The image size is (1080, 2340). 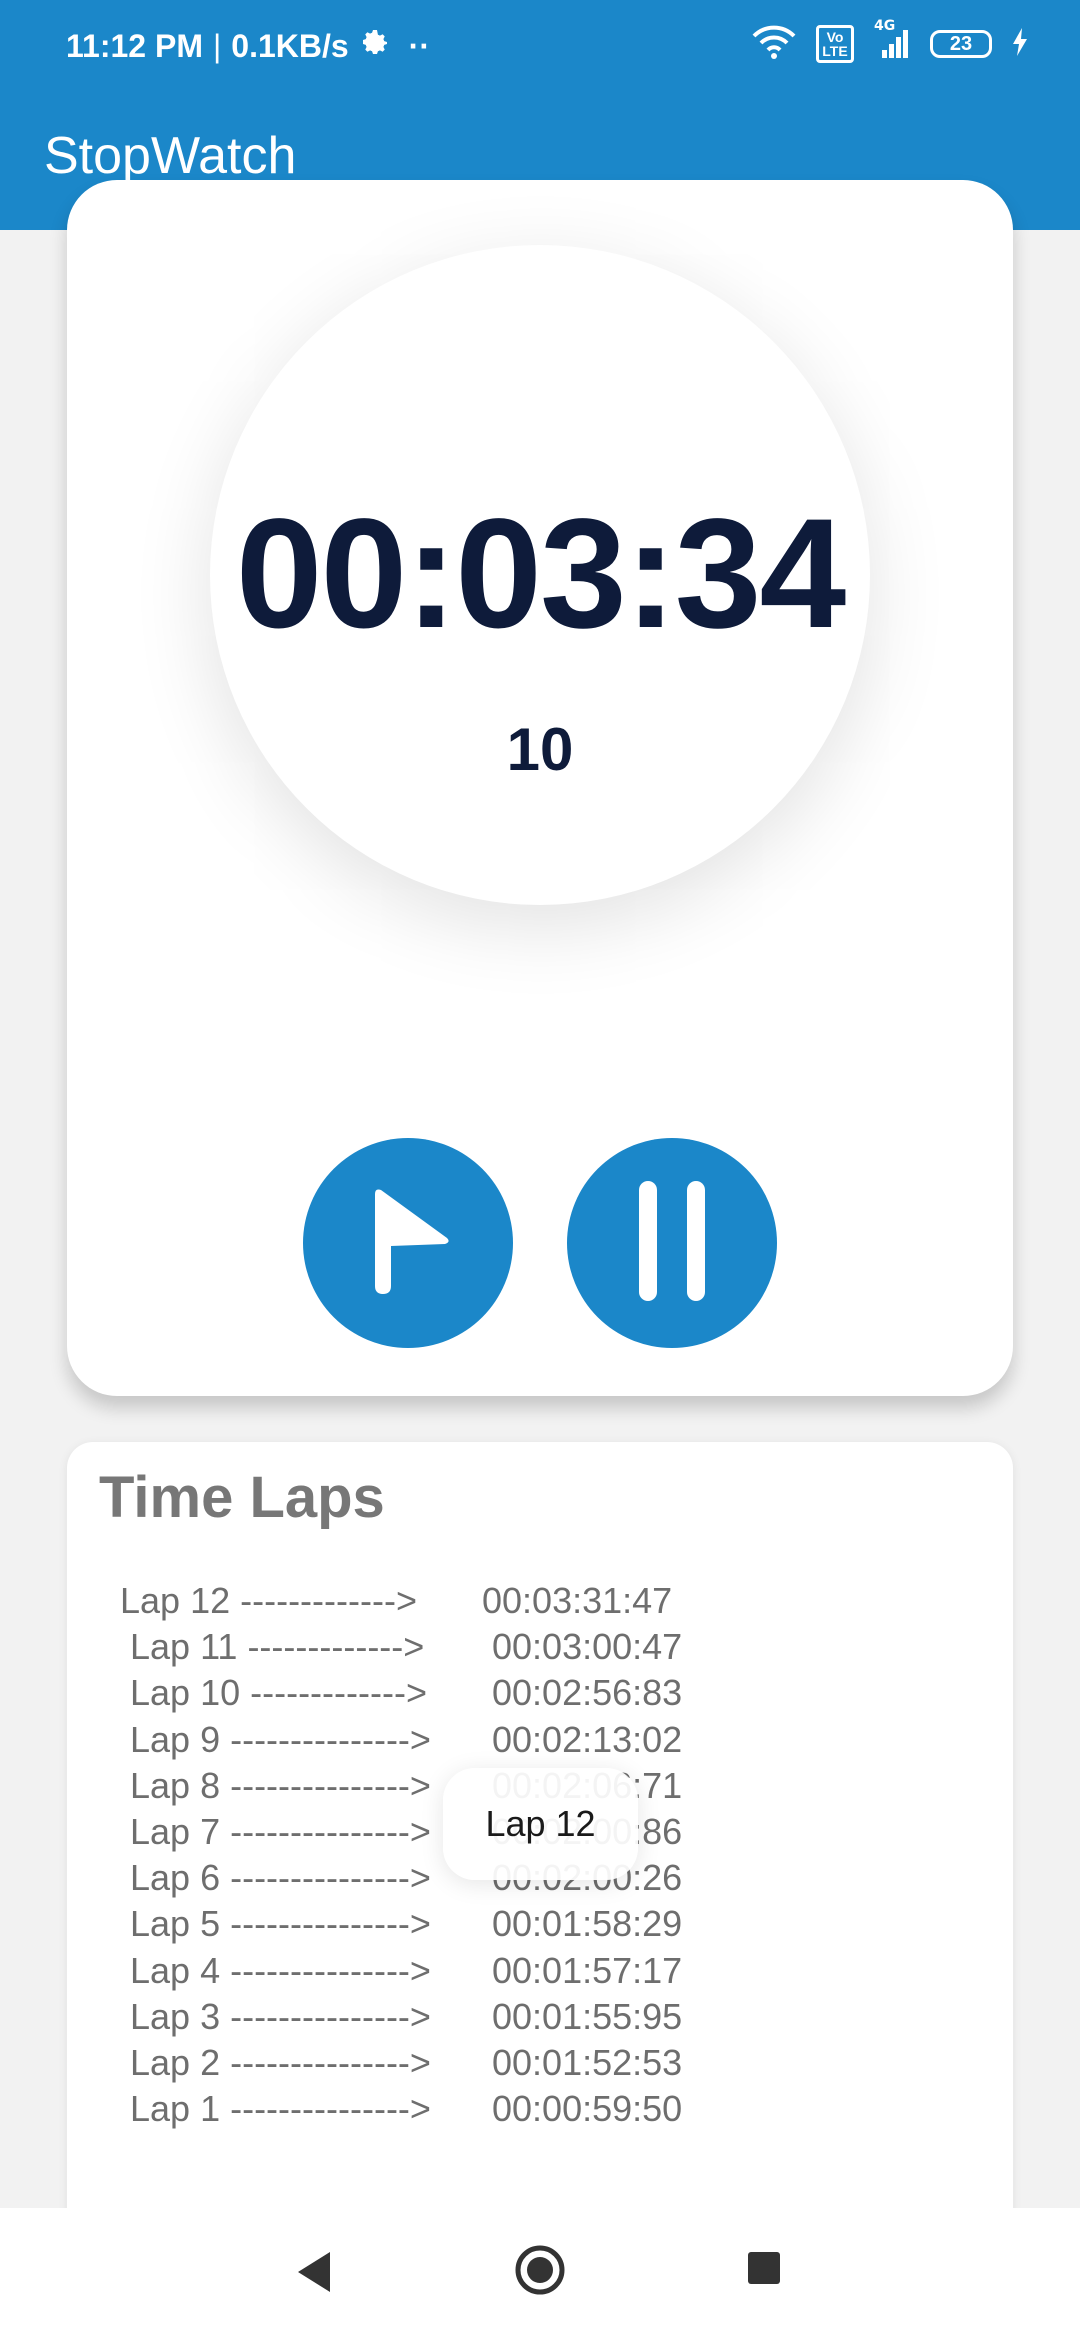 I want to click on laps-title: Time Laps, so click(x=242, y=1497).